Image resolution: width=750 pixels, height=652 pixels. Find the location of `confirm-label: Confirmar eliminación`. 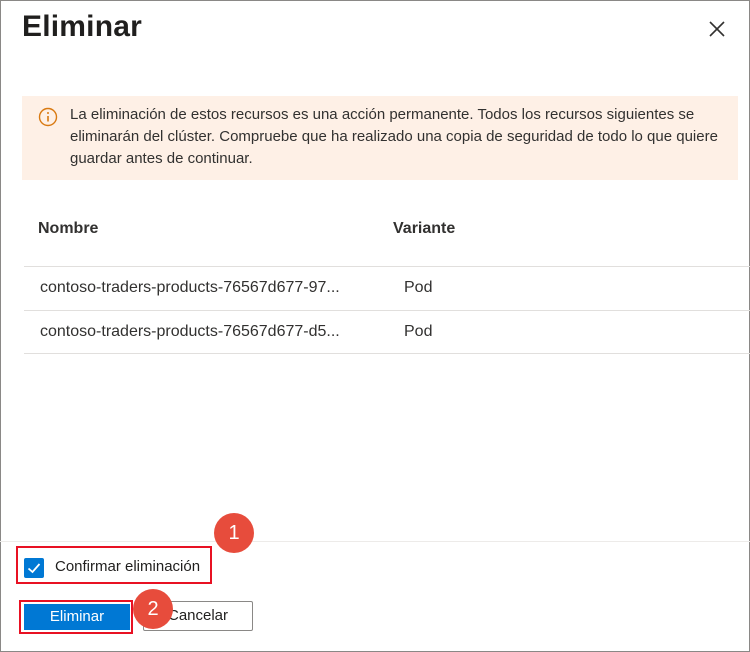

confirm-label: Confirmar eliminación is located at coordinates (128, 566).